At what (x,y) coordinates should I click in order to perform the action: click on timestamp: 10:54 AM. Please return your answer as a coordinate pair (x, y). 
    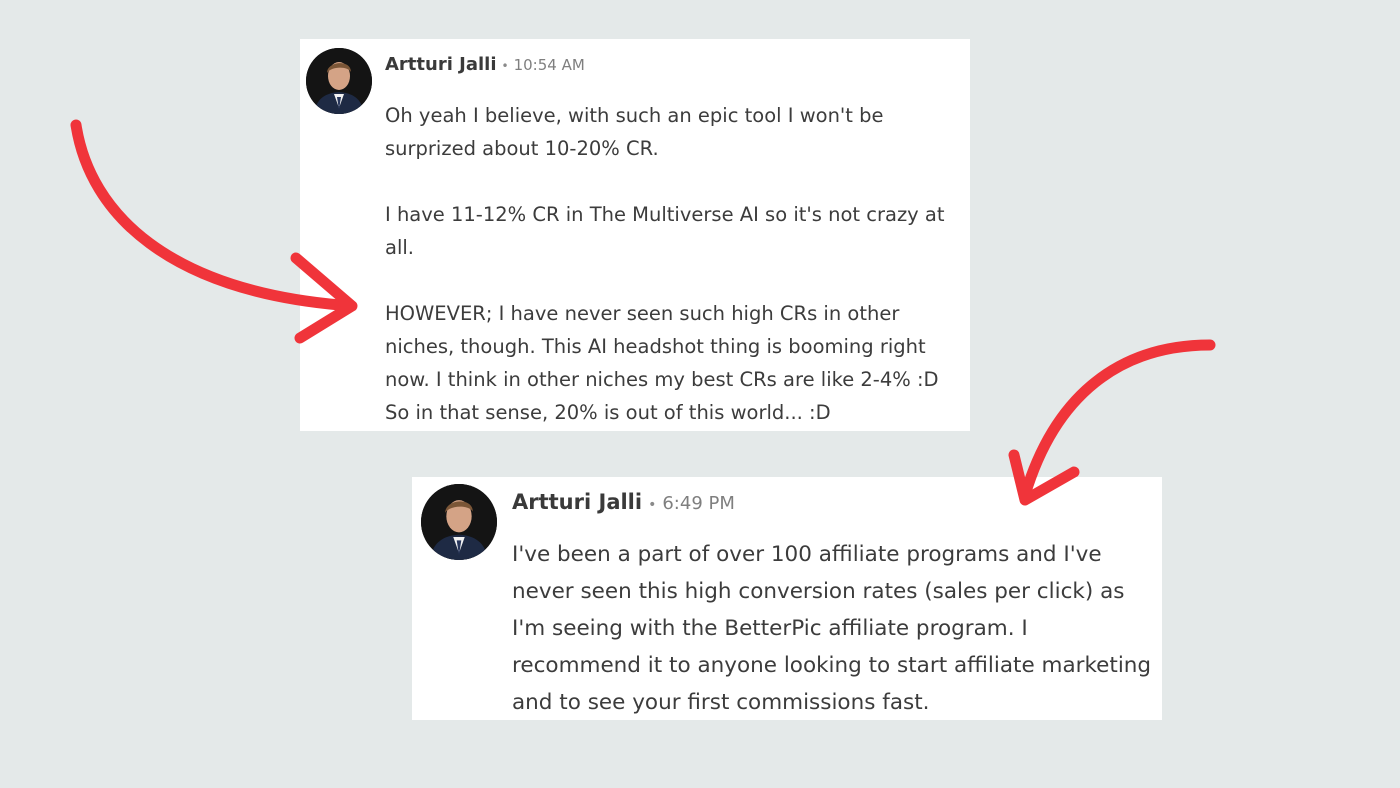
    Looking at the image, I should click on (549, 65).